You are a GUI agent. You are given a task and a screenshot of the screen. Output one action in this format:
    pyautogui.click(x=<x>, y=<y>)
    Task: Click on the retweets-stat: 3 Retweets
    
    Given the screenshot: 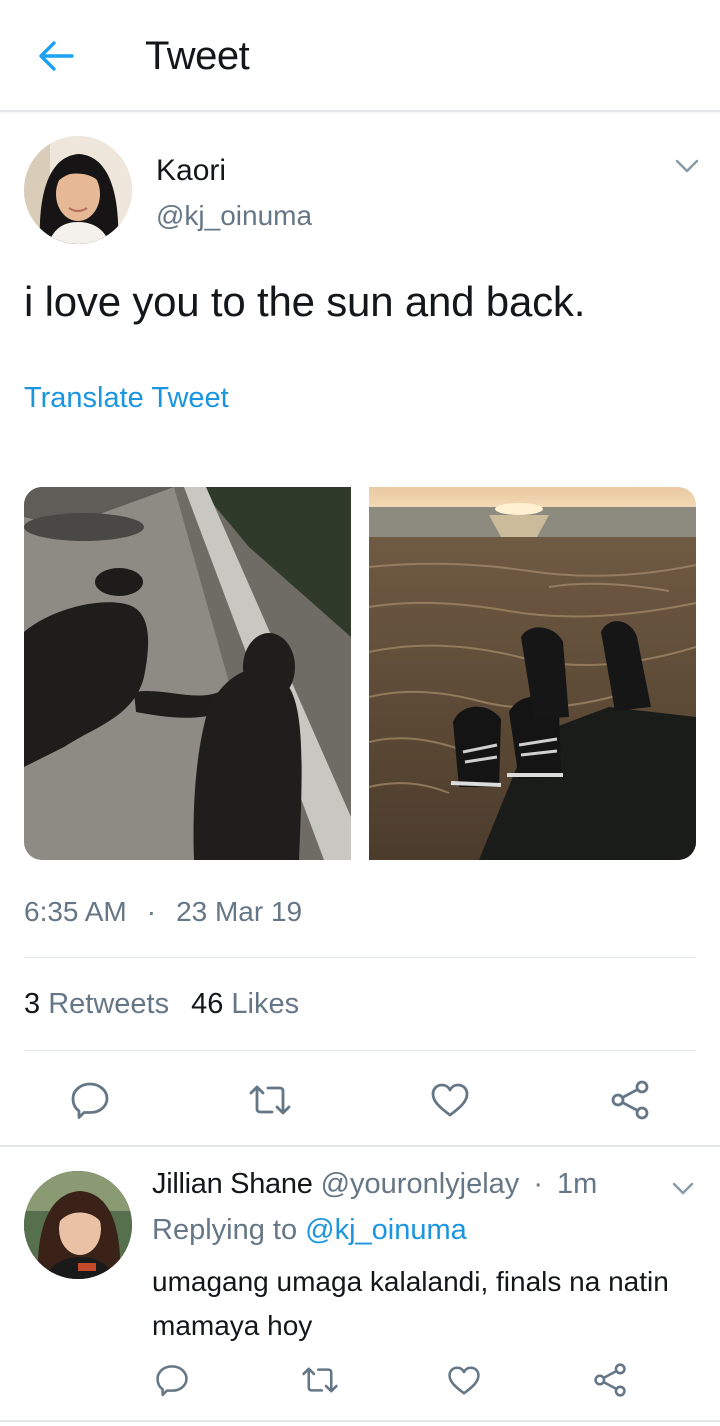 What is the action you would take?
    pyautogui.click(x=96, y=1004)
    